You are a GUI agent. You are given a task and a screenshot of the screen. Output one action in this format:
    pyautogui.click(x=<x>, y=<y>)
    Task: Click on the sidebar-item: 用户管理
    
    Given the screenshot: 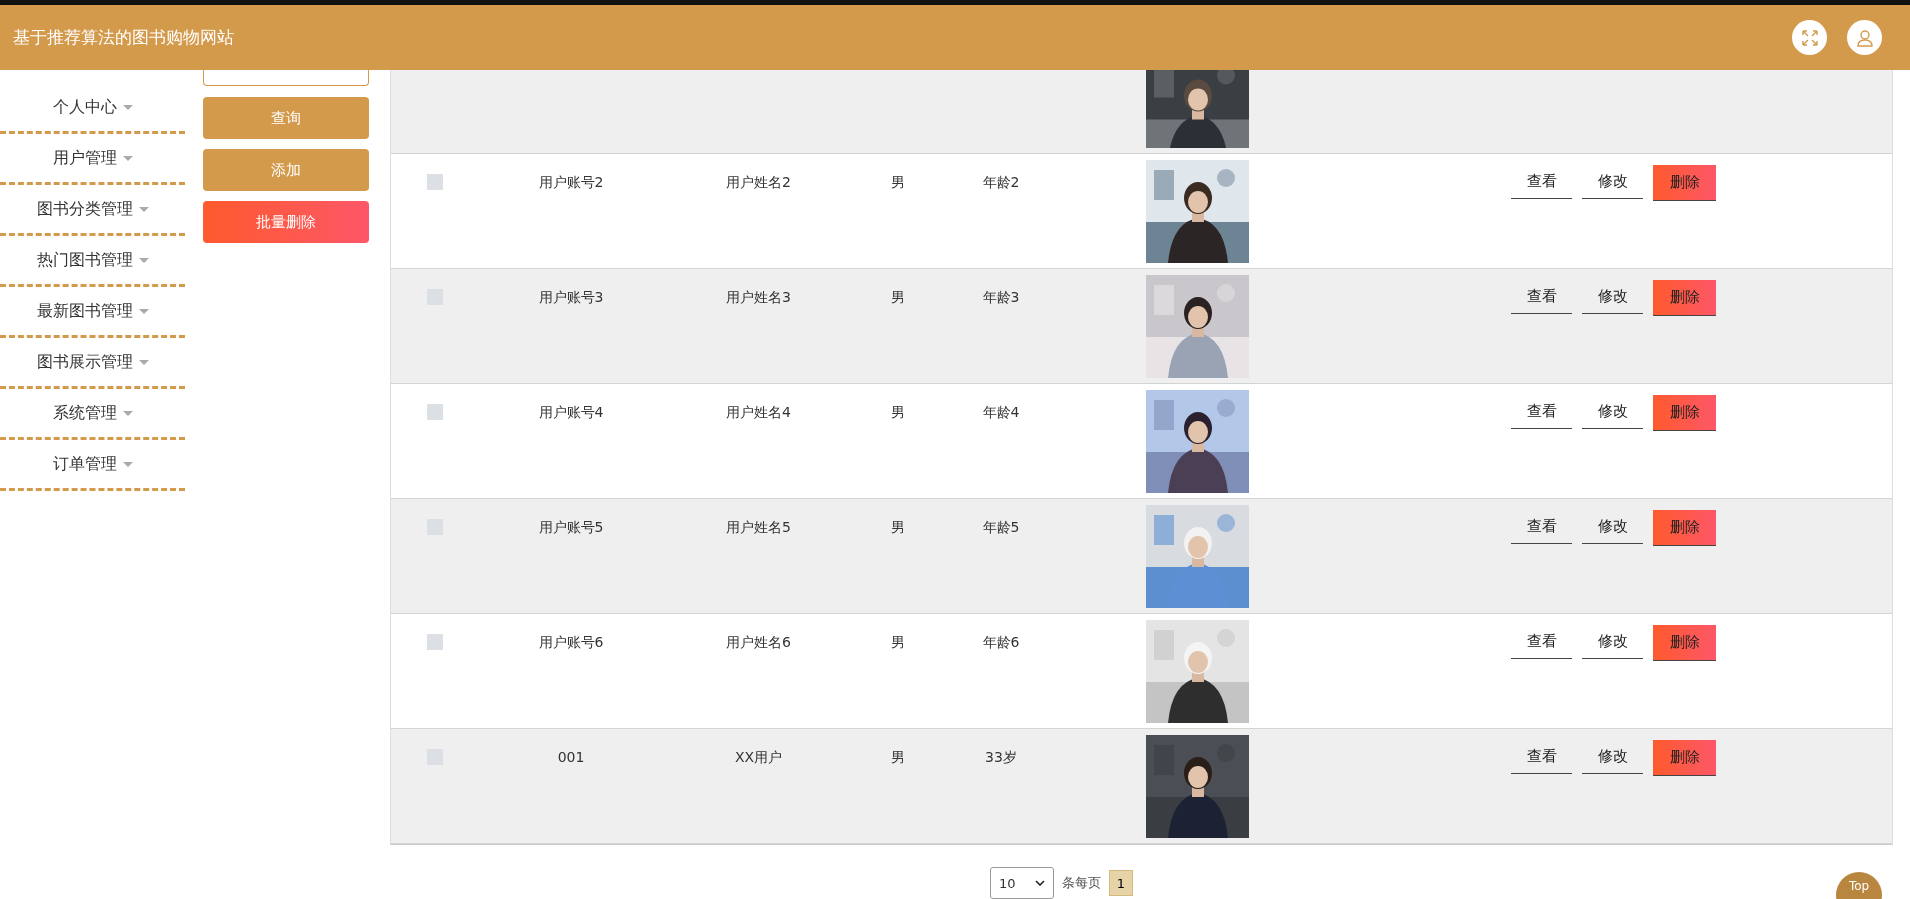 What is the action you would take?
    pyautogui.click(x=92, y=159)
    